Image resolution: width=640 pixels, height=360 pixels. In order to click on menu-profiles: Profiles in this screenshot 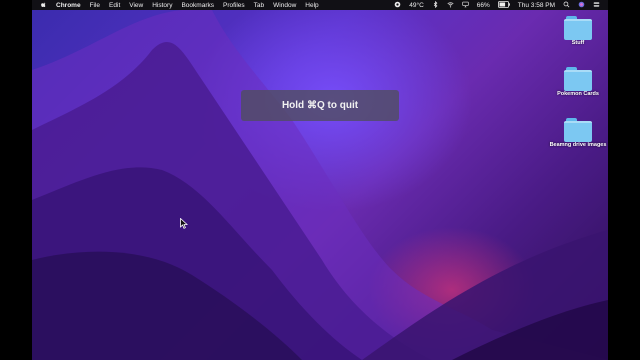, I will do `click(234, 5)`.